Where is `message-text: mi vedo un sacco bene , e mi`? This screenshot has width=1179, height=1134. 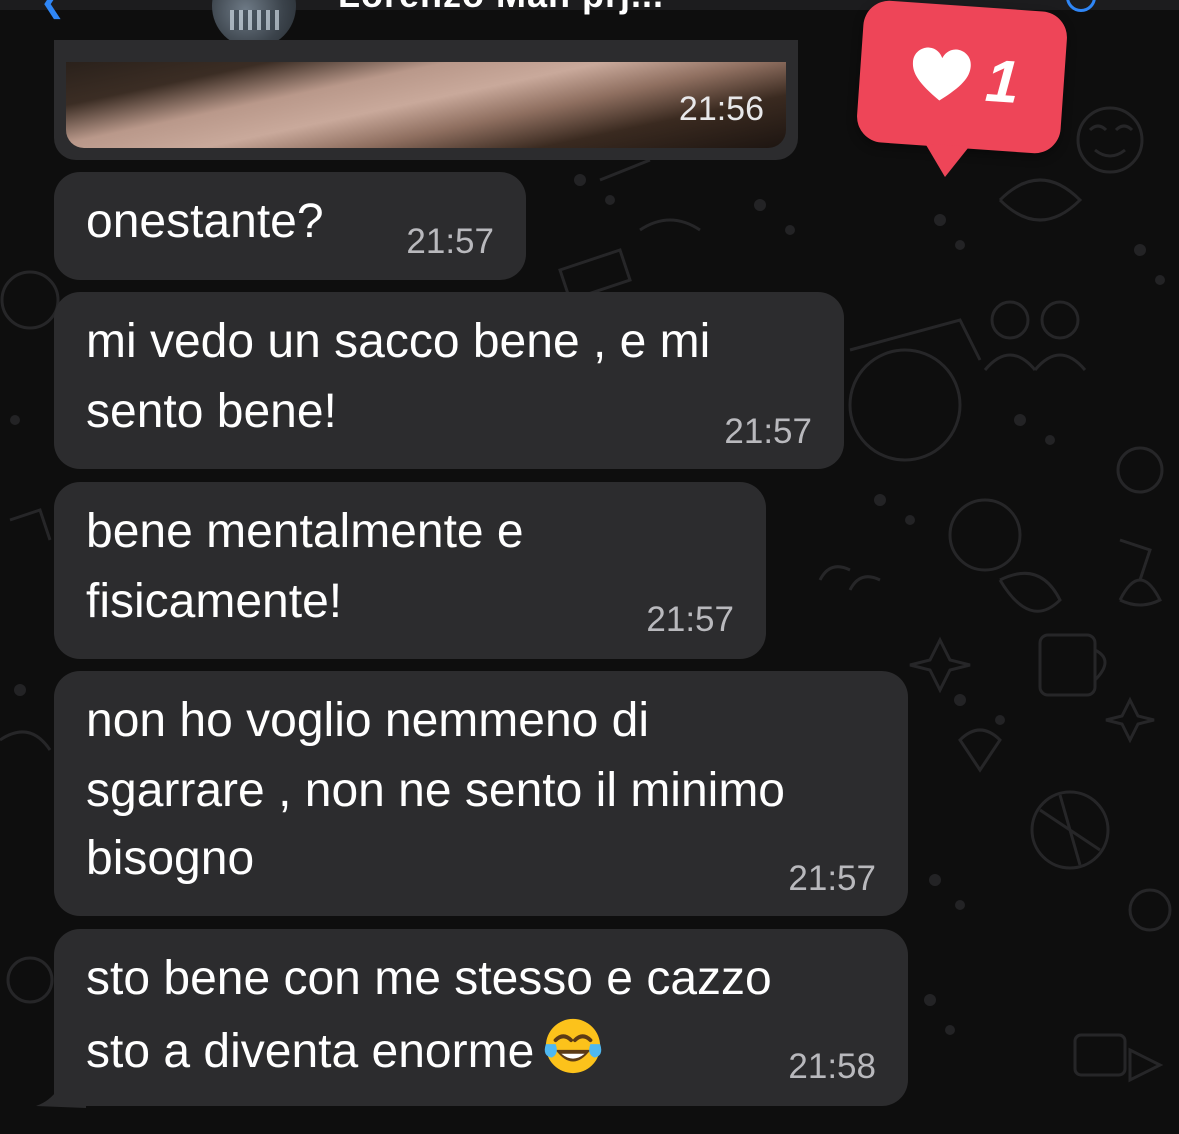 message-text: mi vedo un sacco bene , e mi is located at coordinates (398, 341).